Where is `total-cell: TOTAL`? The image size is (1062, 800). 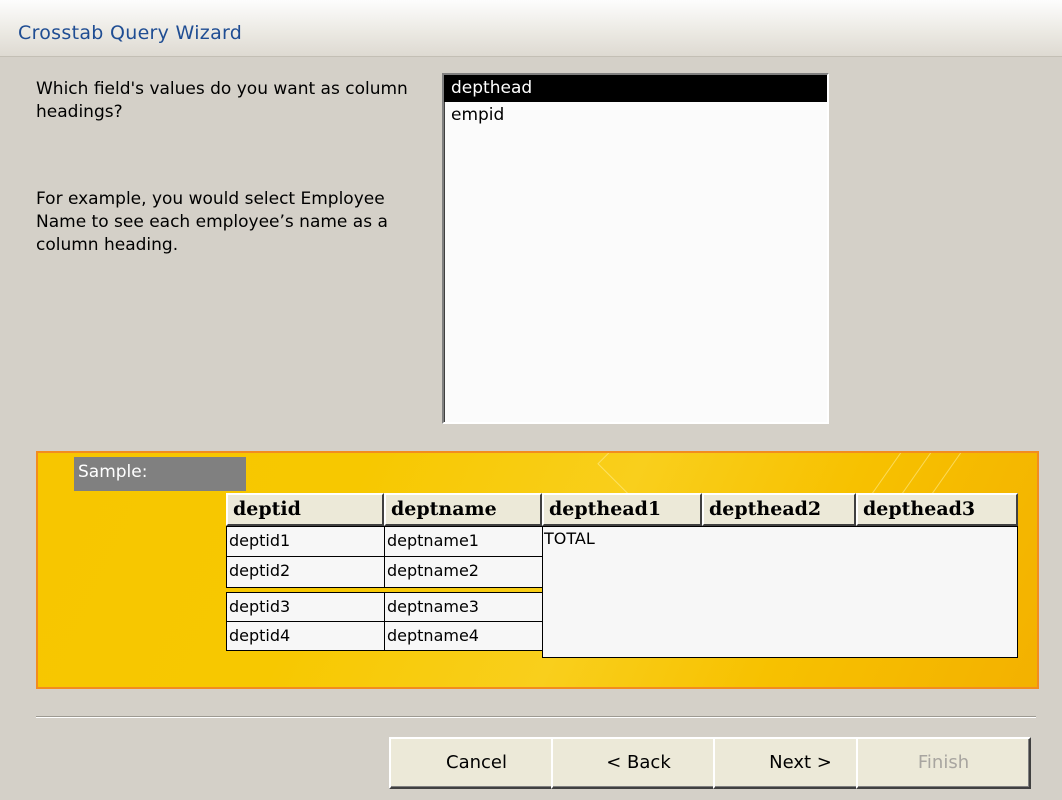
total-cell: TOTAL is located at coordinates (569, 538).